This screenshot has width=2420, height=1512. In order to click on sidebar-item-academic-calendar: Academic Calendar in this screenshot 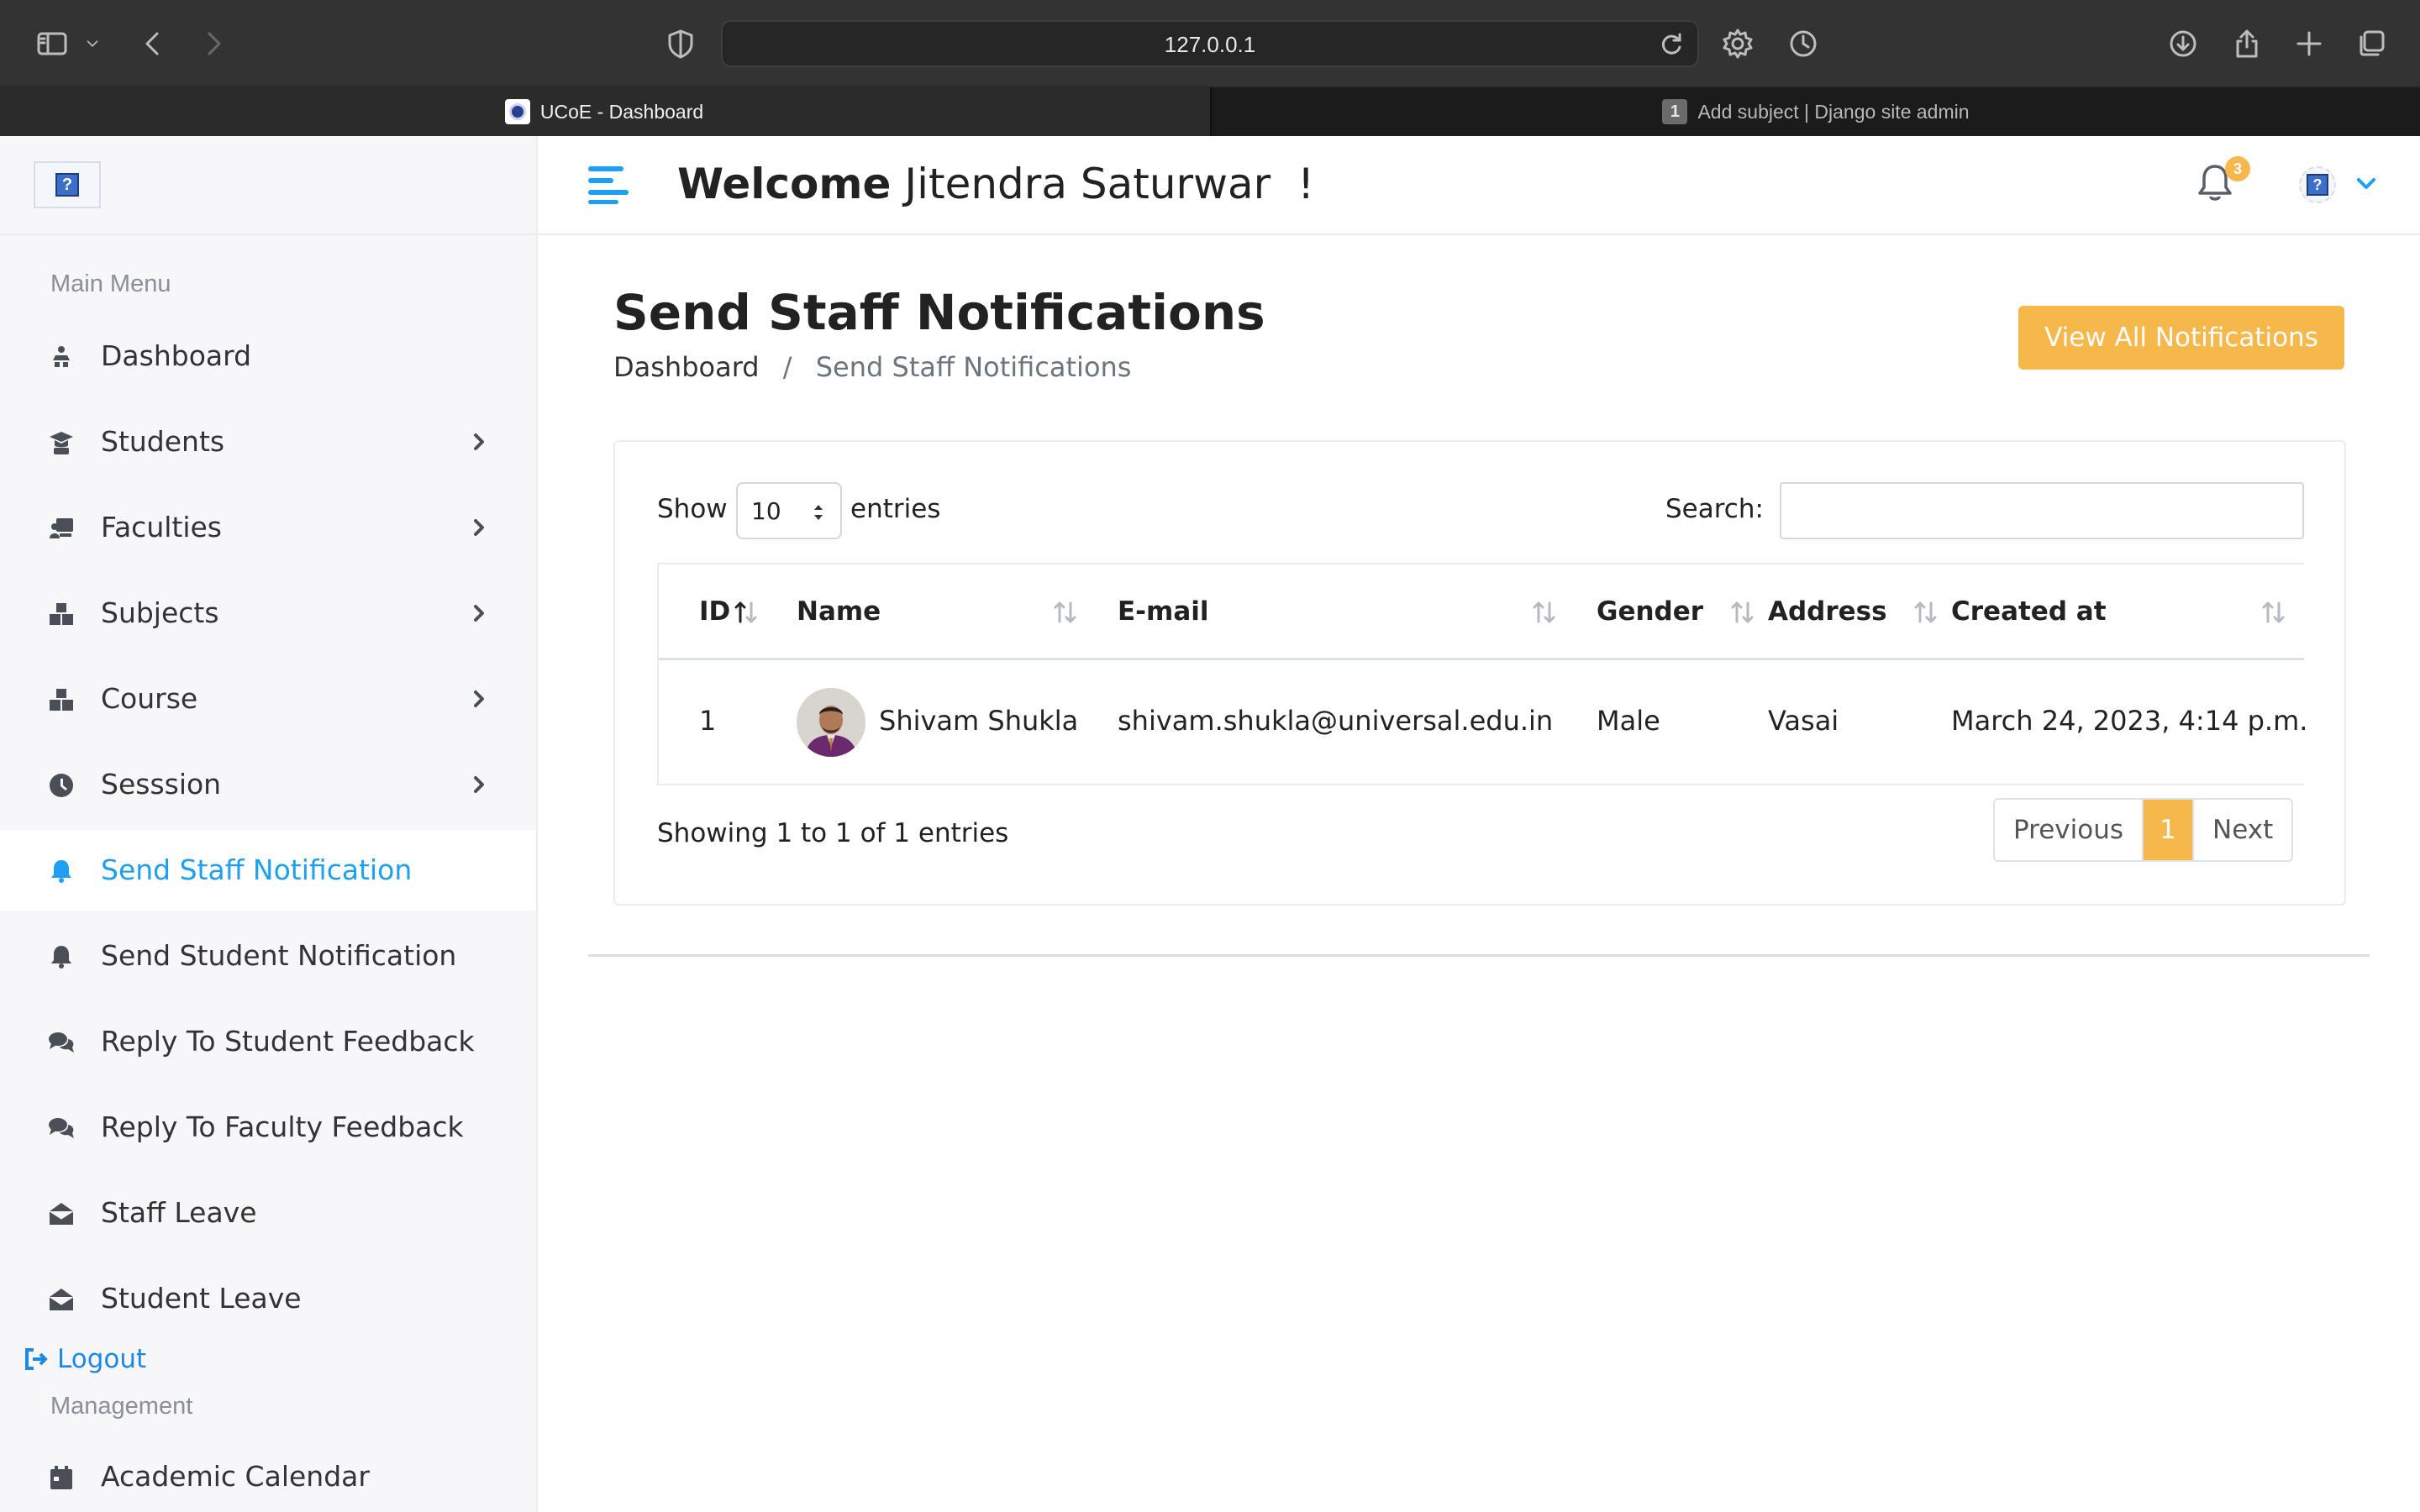, I will do `click(268, 1474)`.